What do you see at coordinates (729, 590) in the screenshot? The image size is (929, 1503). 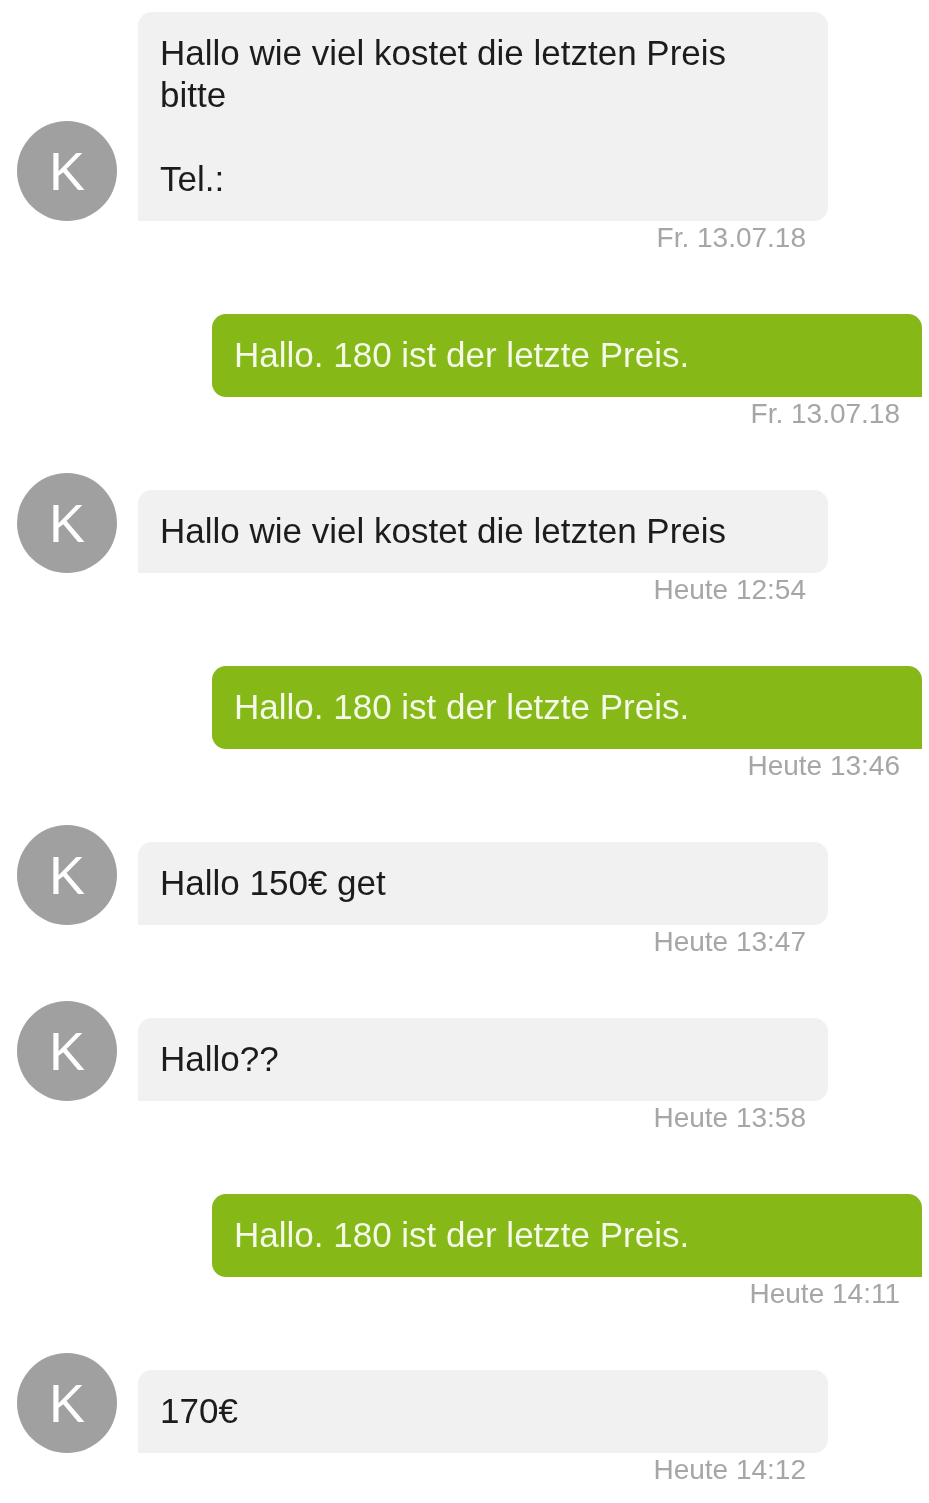 I see `message-time: Heute 12:54` at bounding box center [729, 590].